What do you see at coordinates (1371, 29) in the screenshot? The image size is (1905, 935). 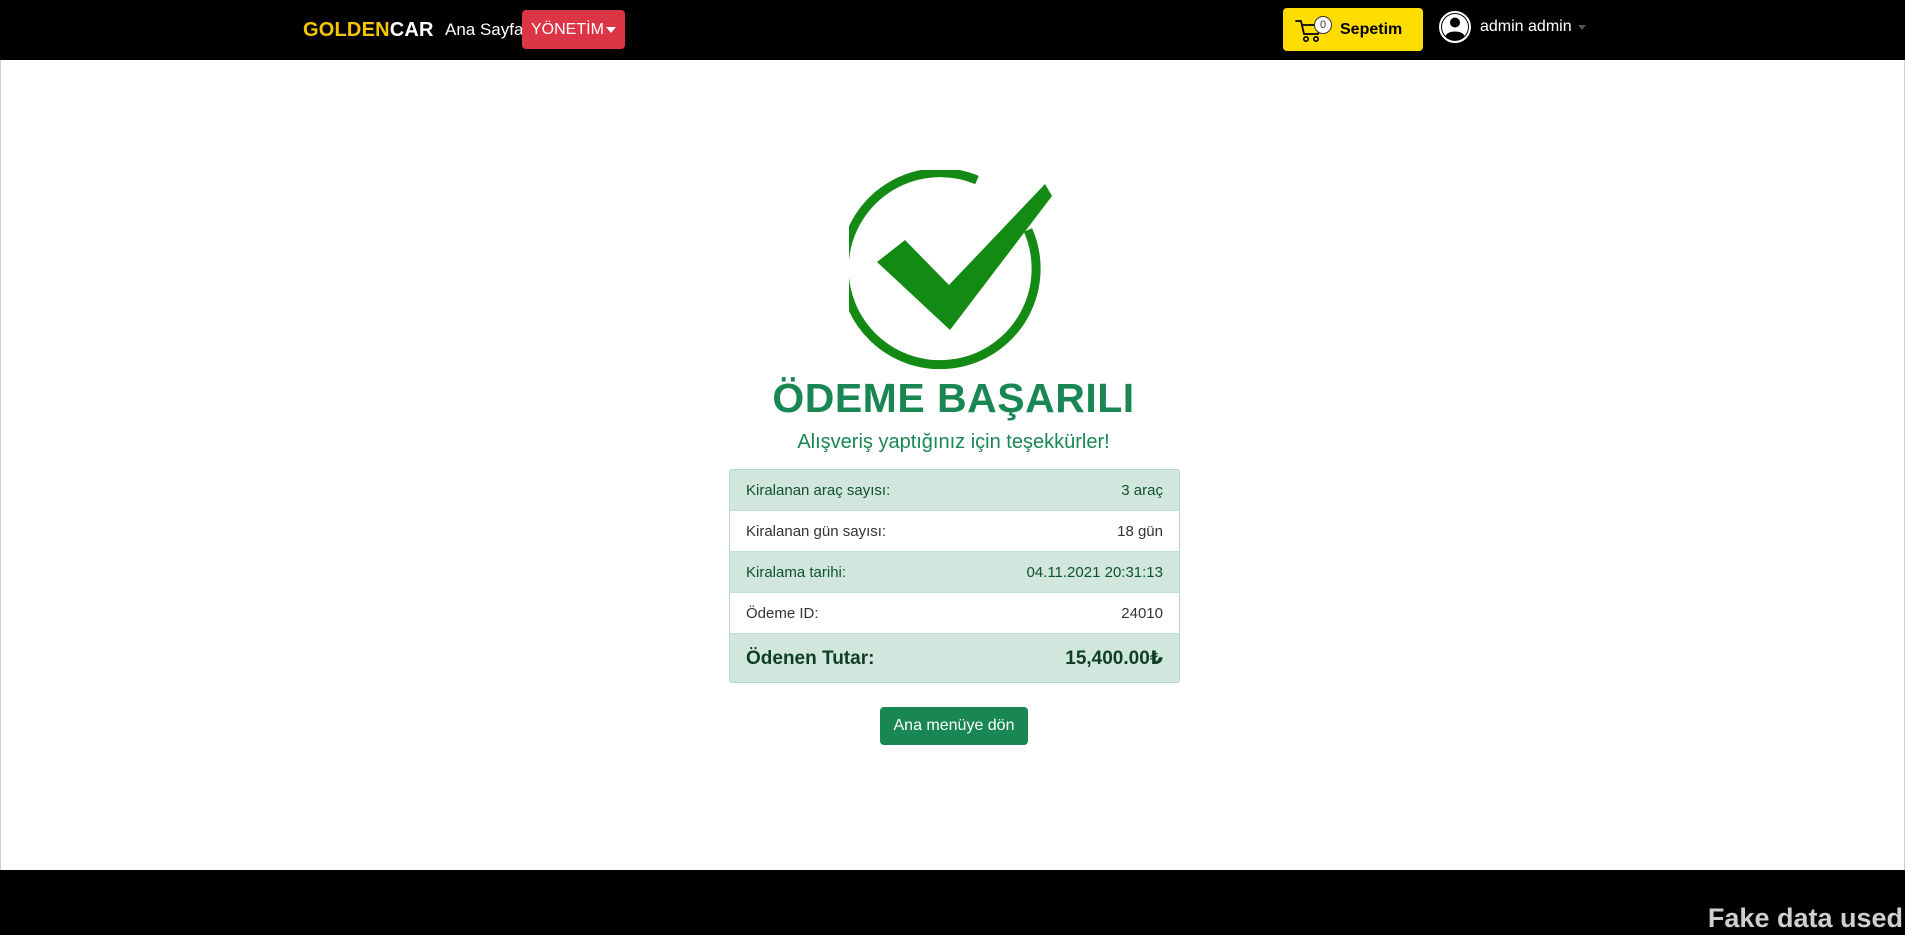 I see `cart-label: Sepetim` at bounding box center [1371, 29].